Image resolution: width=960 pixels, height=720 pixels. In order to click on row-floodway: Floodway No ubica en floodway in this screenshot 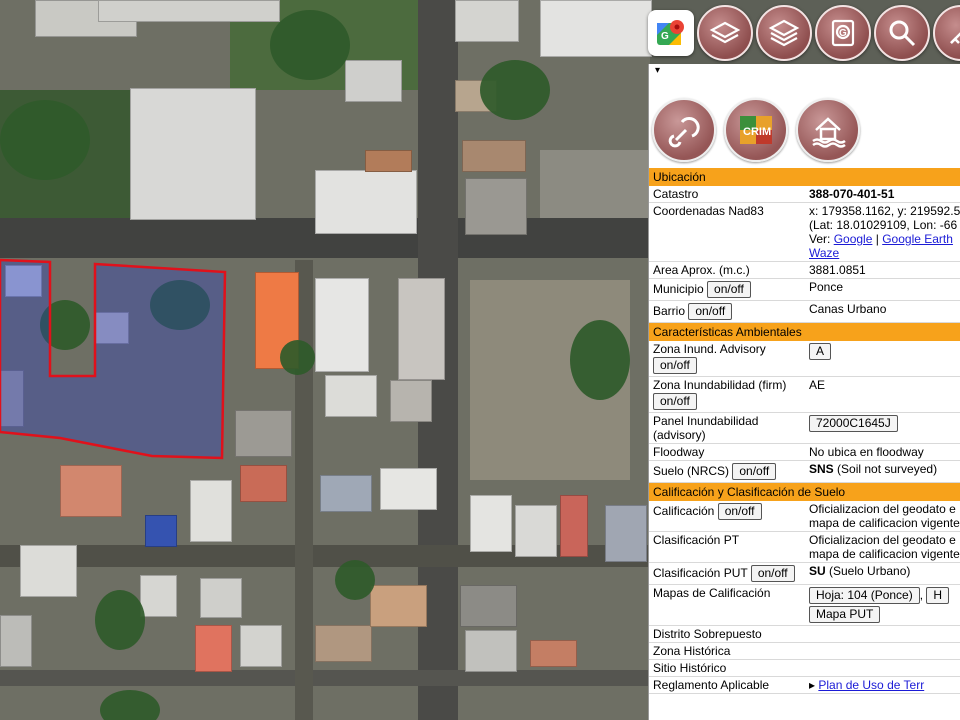, I will do `click(804, 452)`.